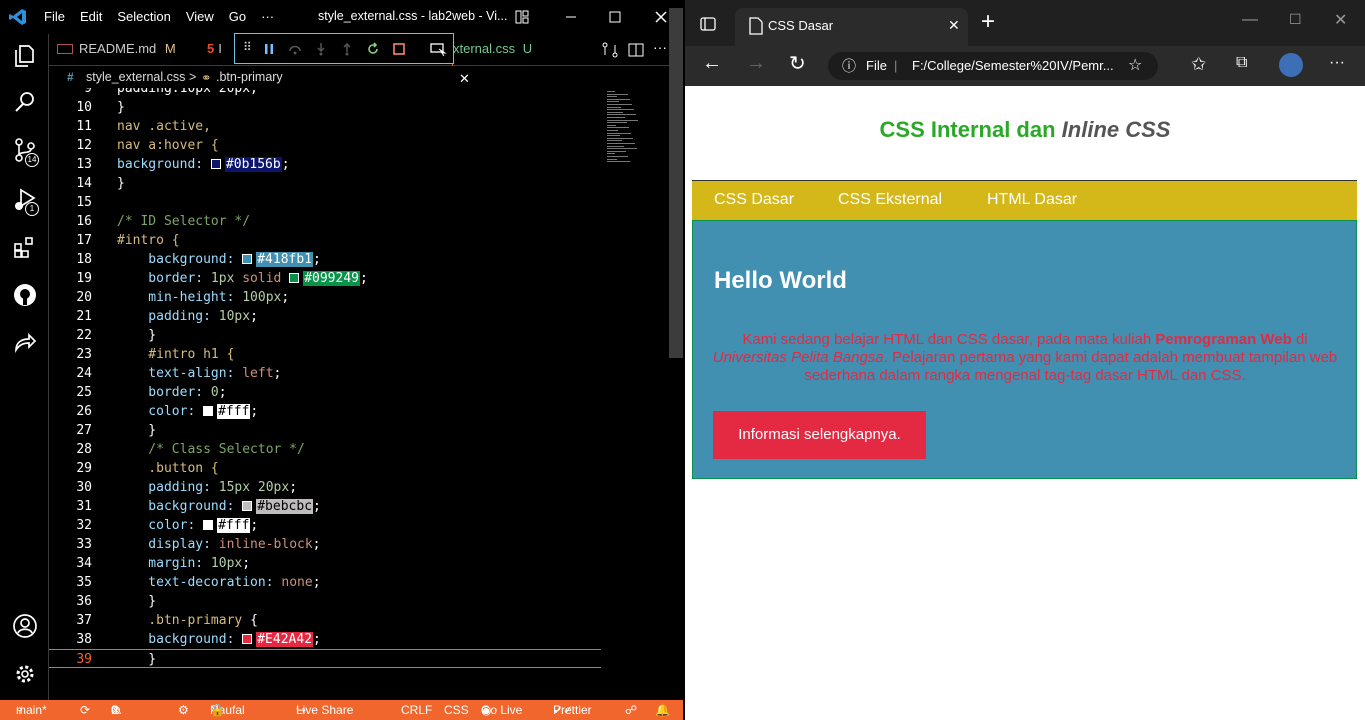 This screenshot has width=1365, height=720. What do you see at coordinates (347, 49) in the screenshot?
I see `step-out-icon` at bounding box center [347, 49].